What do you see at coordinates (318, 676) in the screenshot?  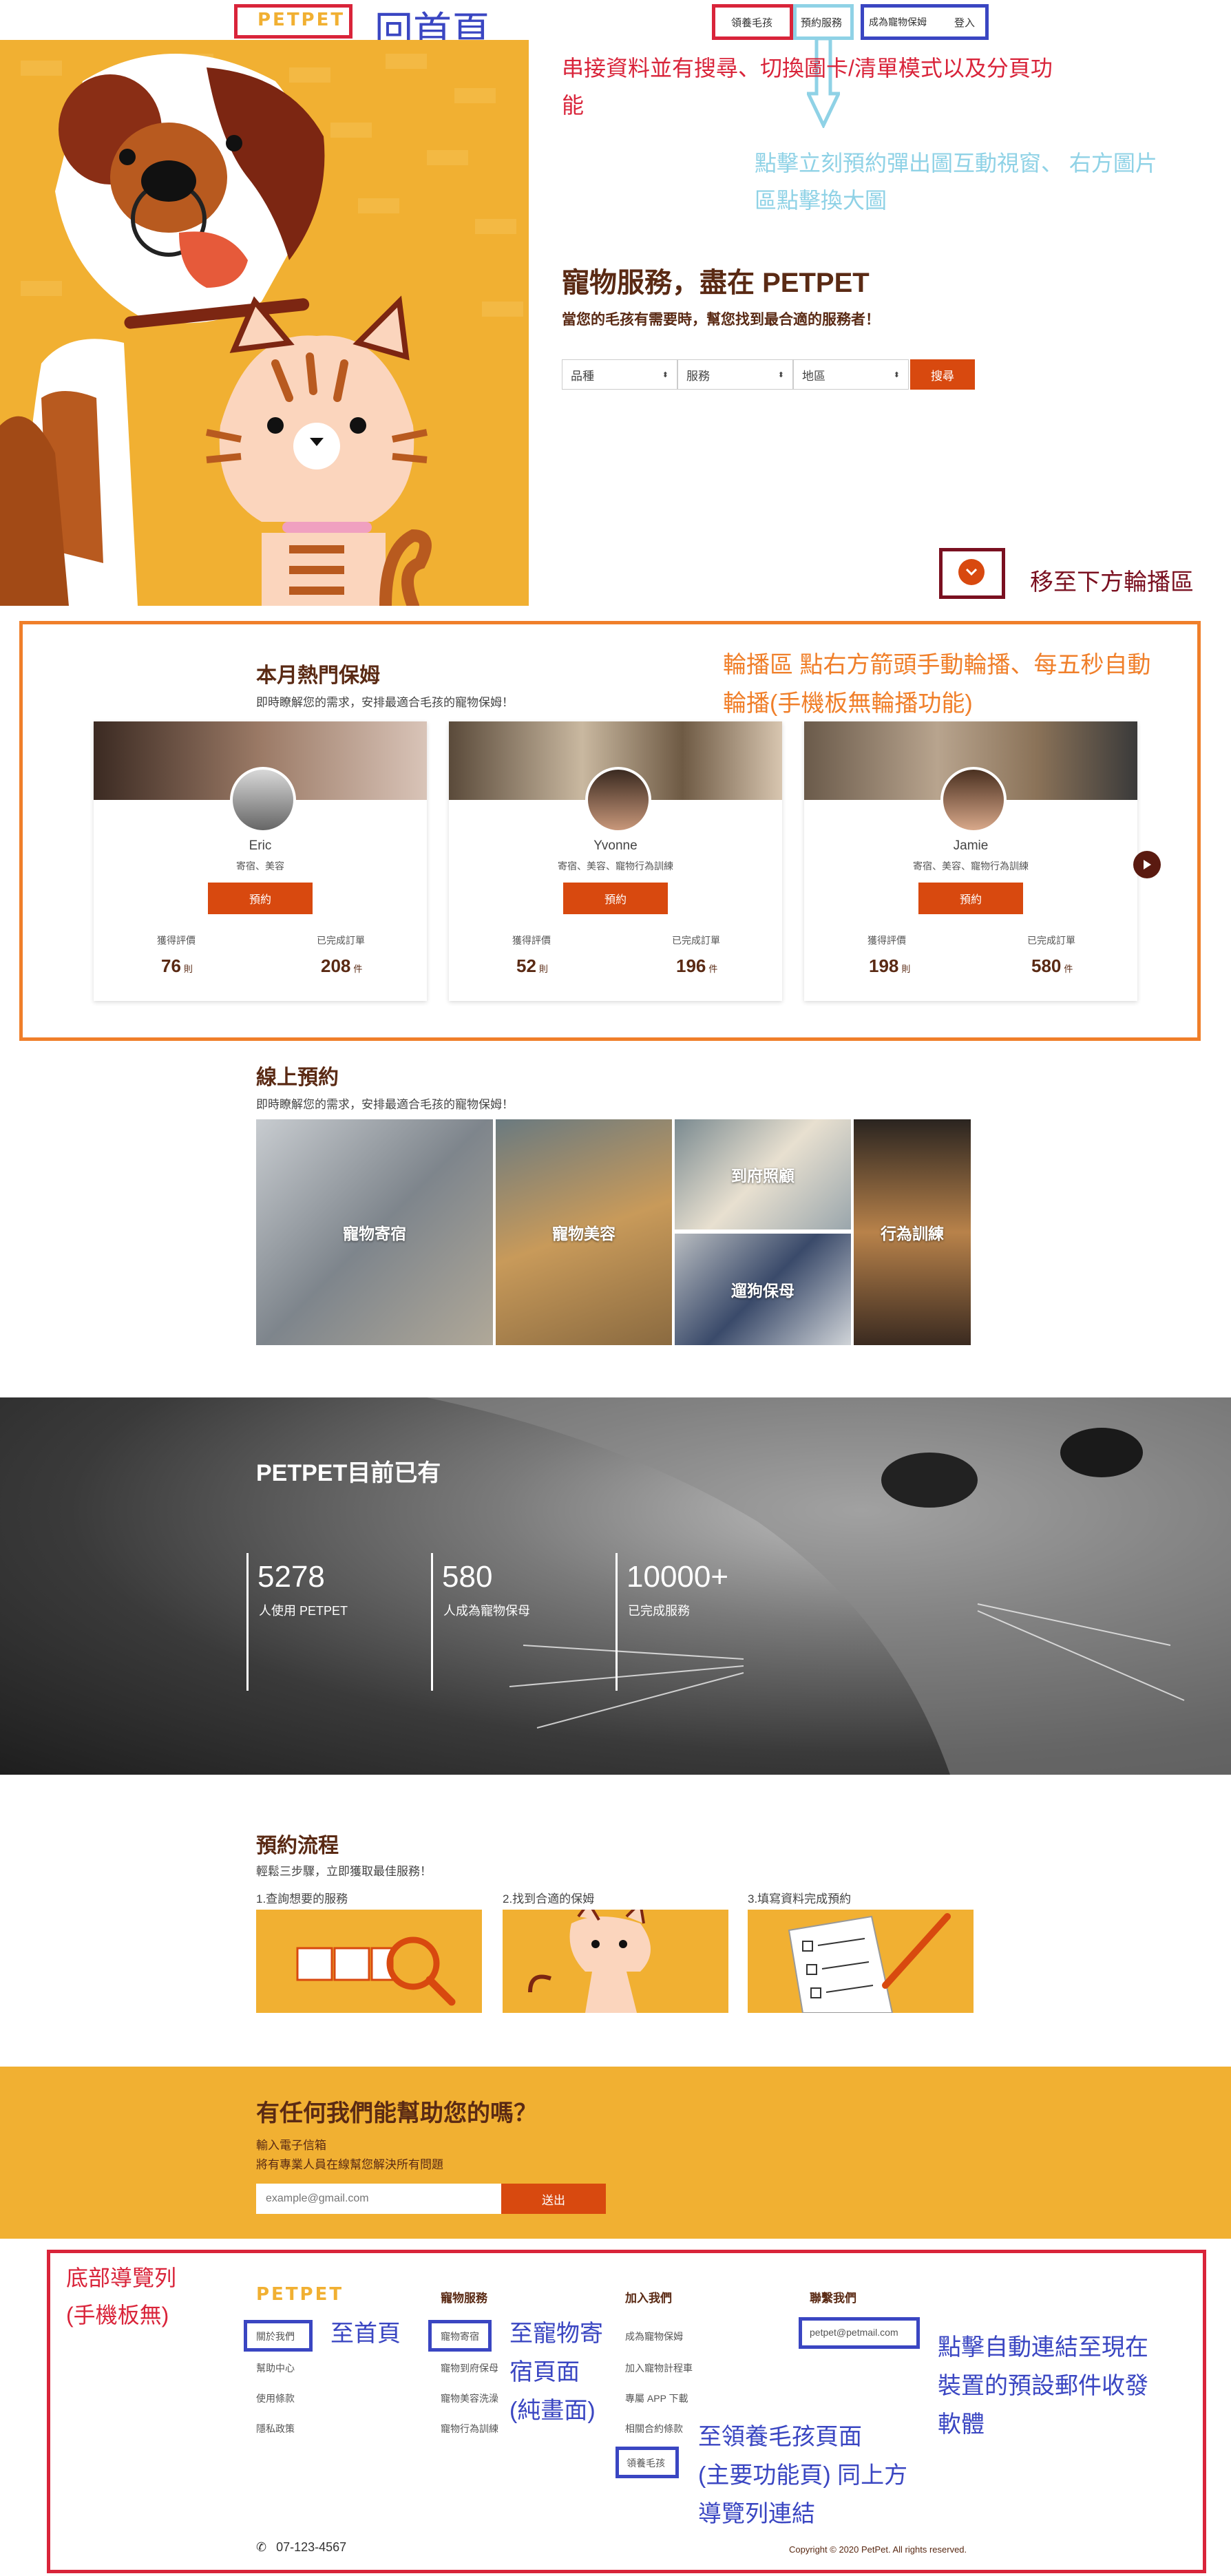 I see `popular-title: 本月熱門保姆` at bounding box center [318, 676].